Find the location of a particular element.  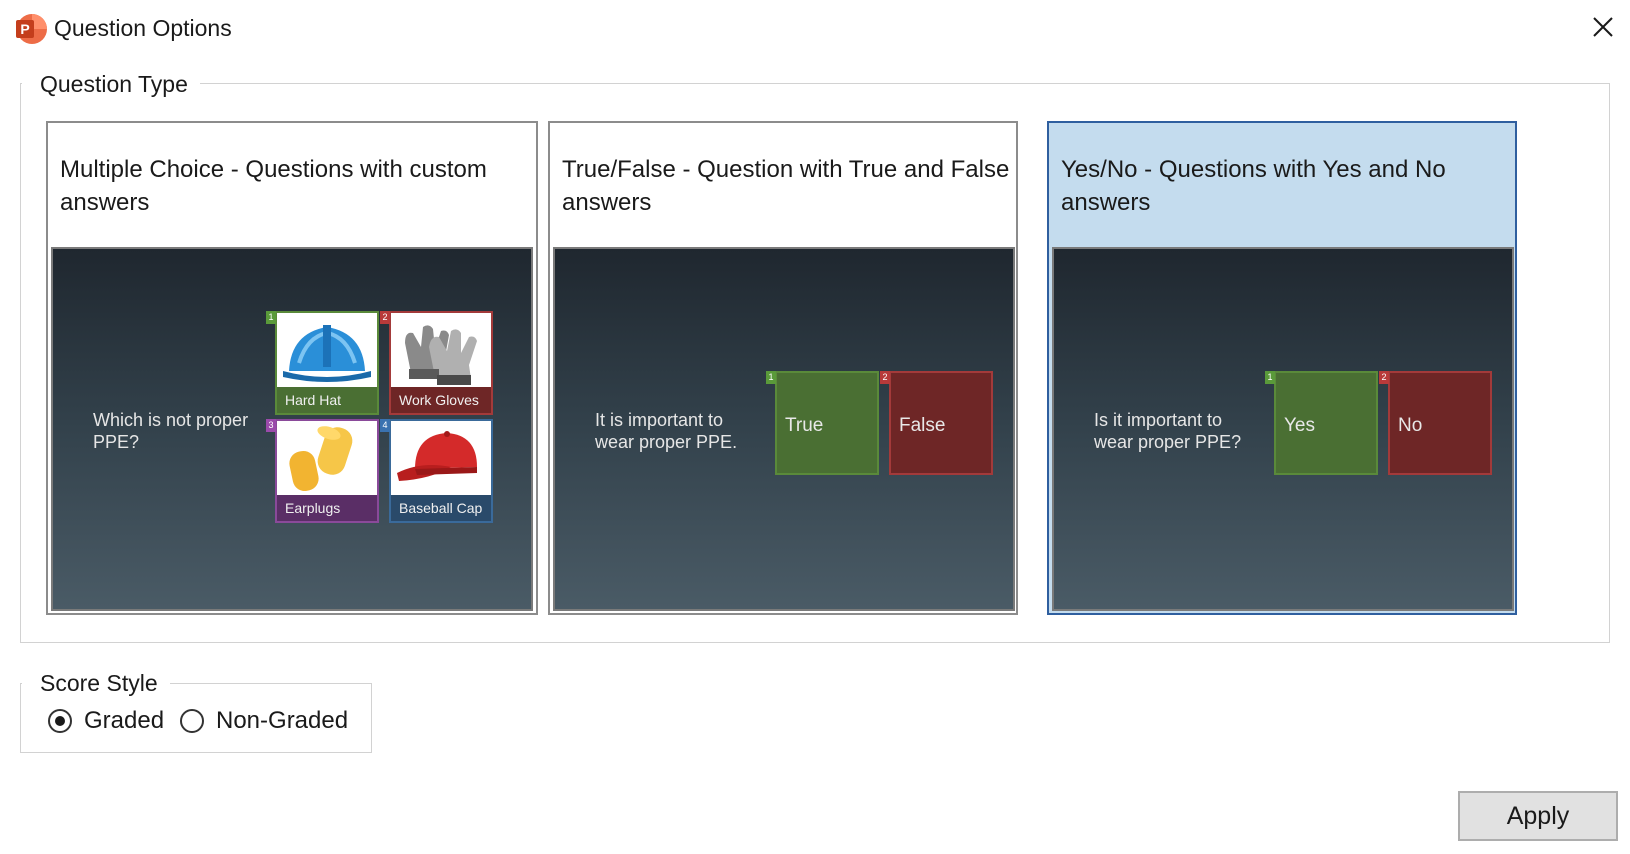

answer-tile: 4 Baseball Cap is located at coordinates (436, 471).